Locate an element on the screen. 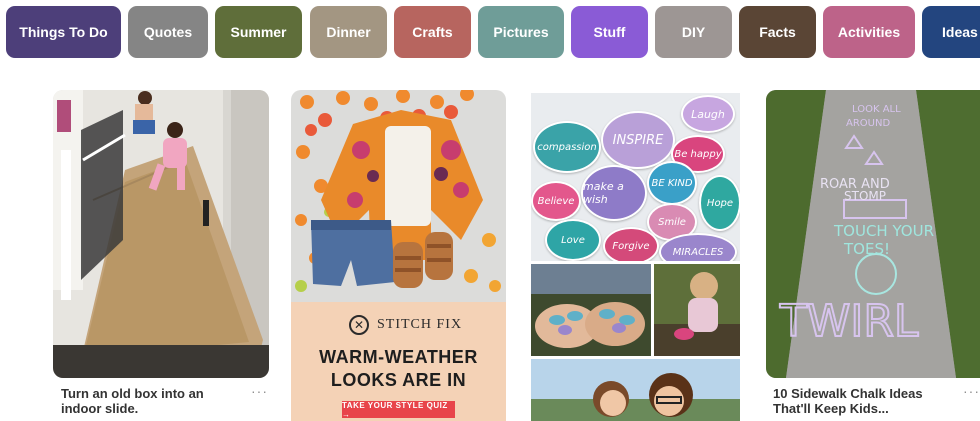  topic-chip-diy: DIY is located at coordinates (693, 32).